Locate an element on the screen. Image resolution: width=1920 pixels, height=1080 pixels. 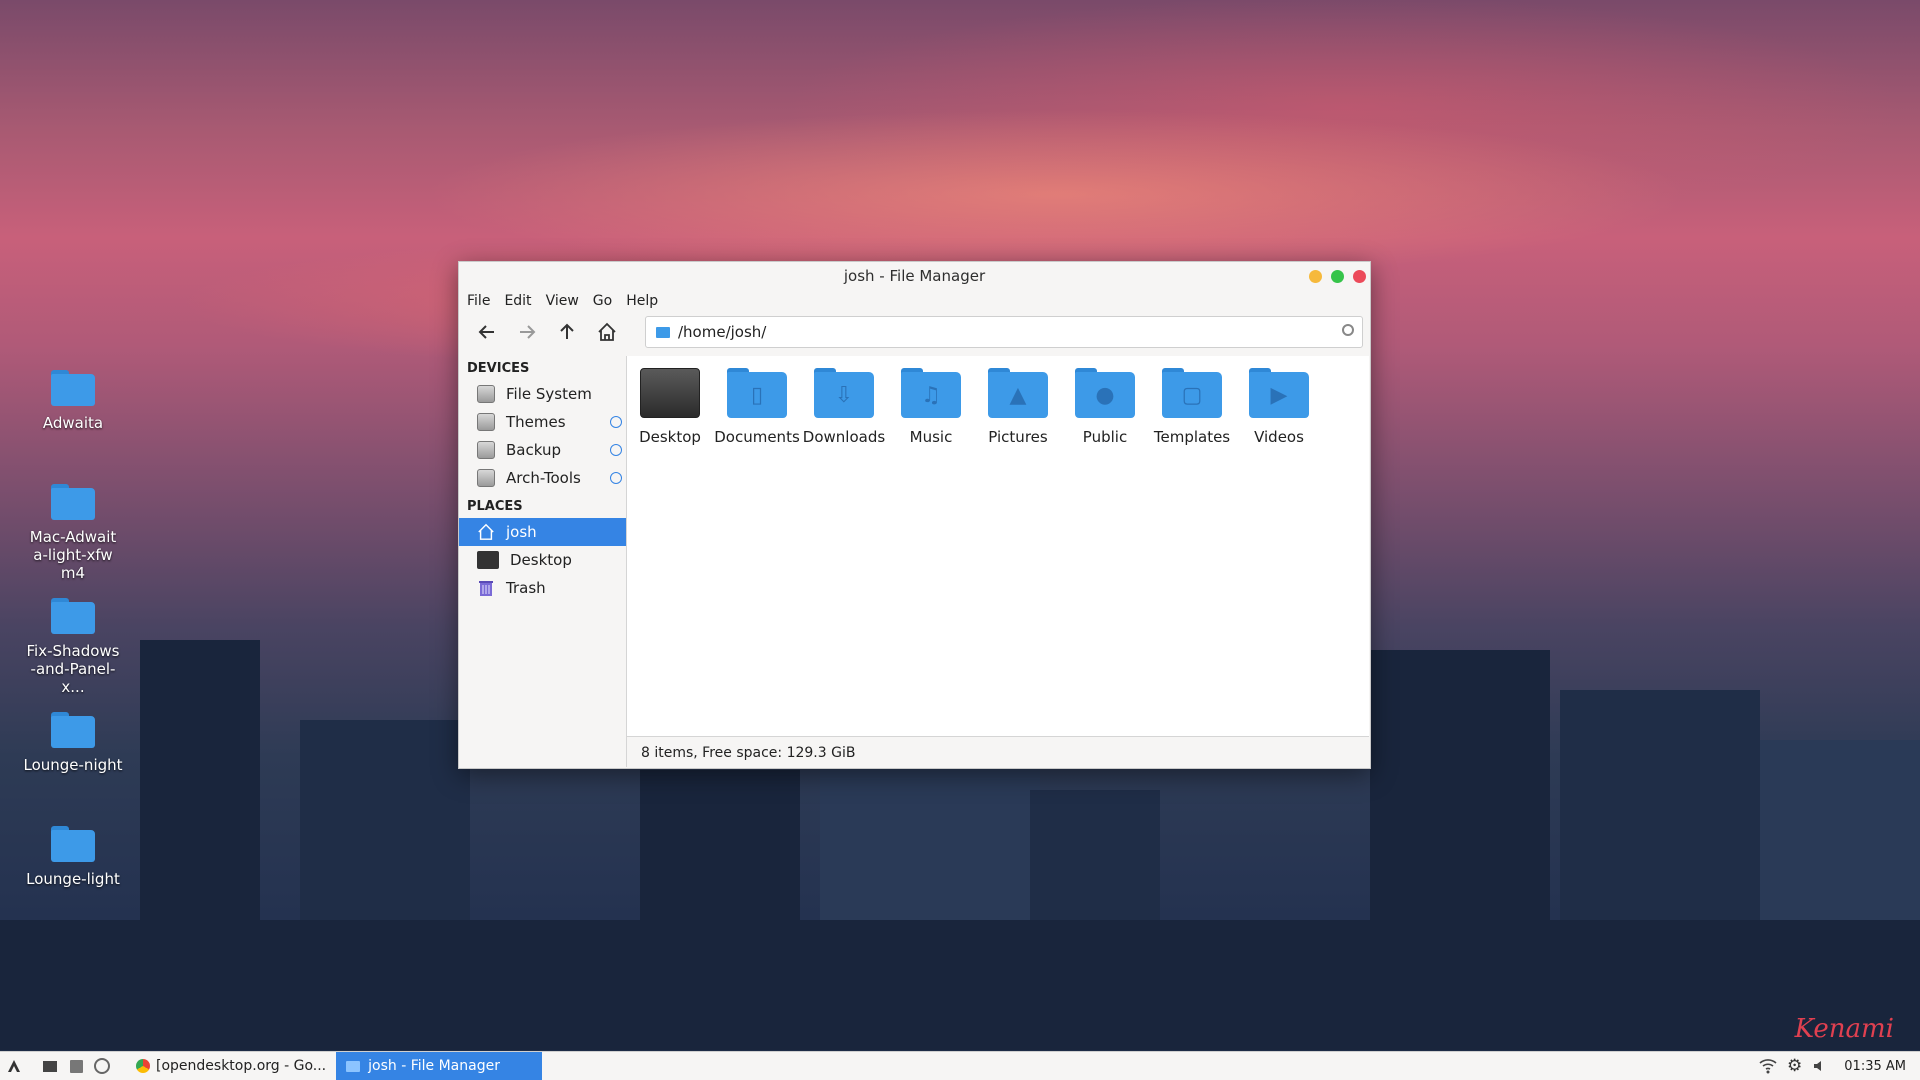
file-item-downloads: ⇩ Downloads is located at coordinates (844, 407).